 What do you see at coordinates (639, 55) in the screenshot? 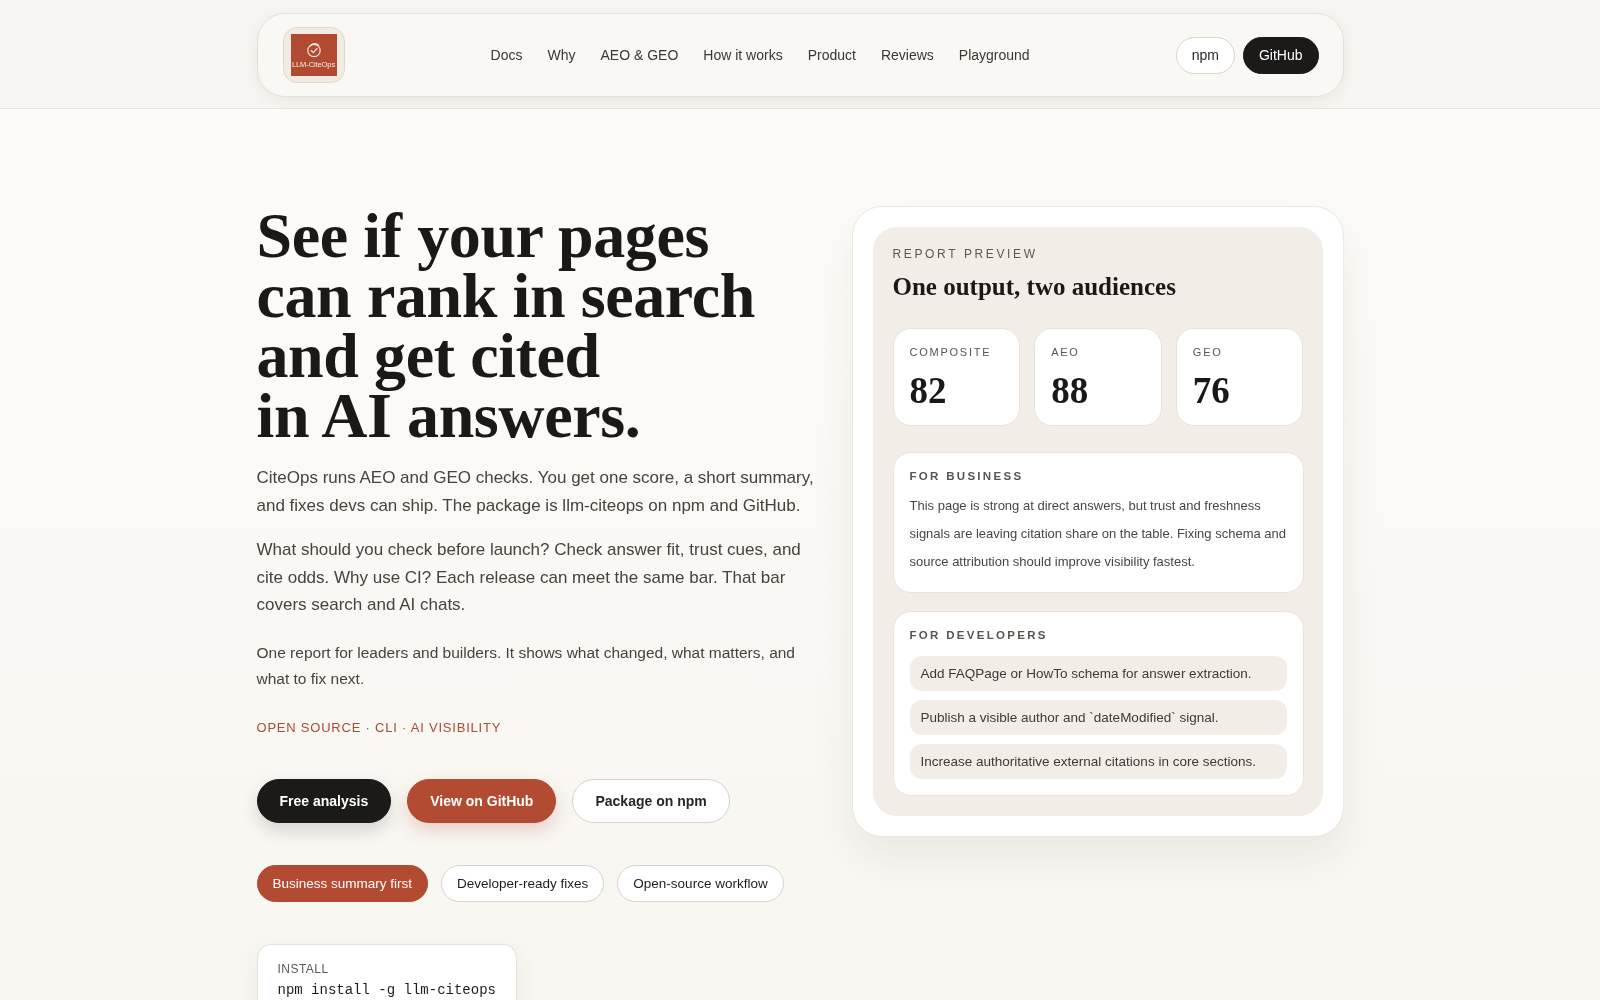
I see `nav-link: AEO & GEO` at bounding box center [639, 55].